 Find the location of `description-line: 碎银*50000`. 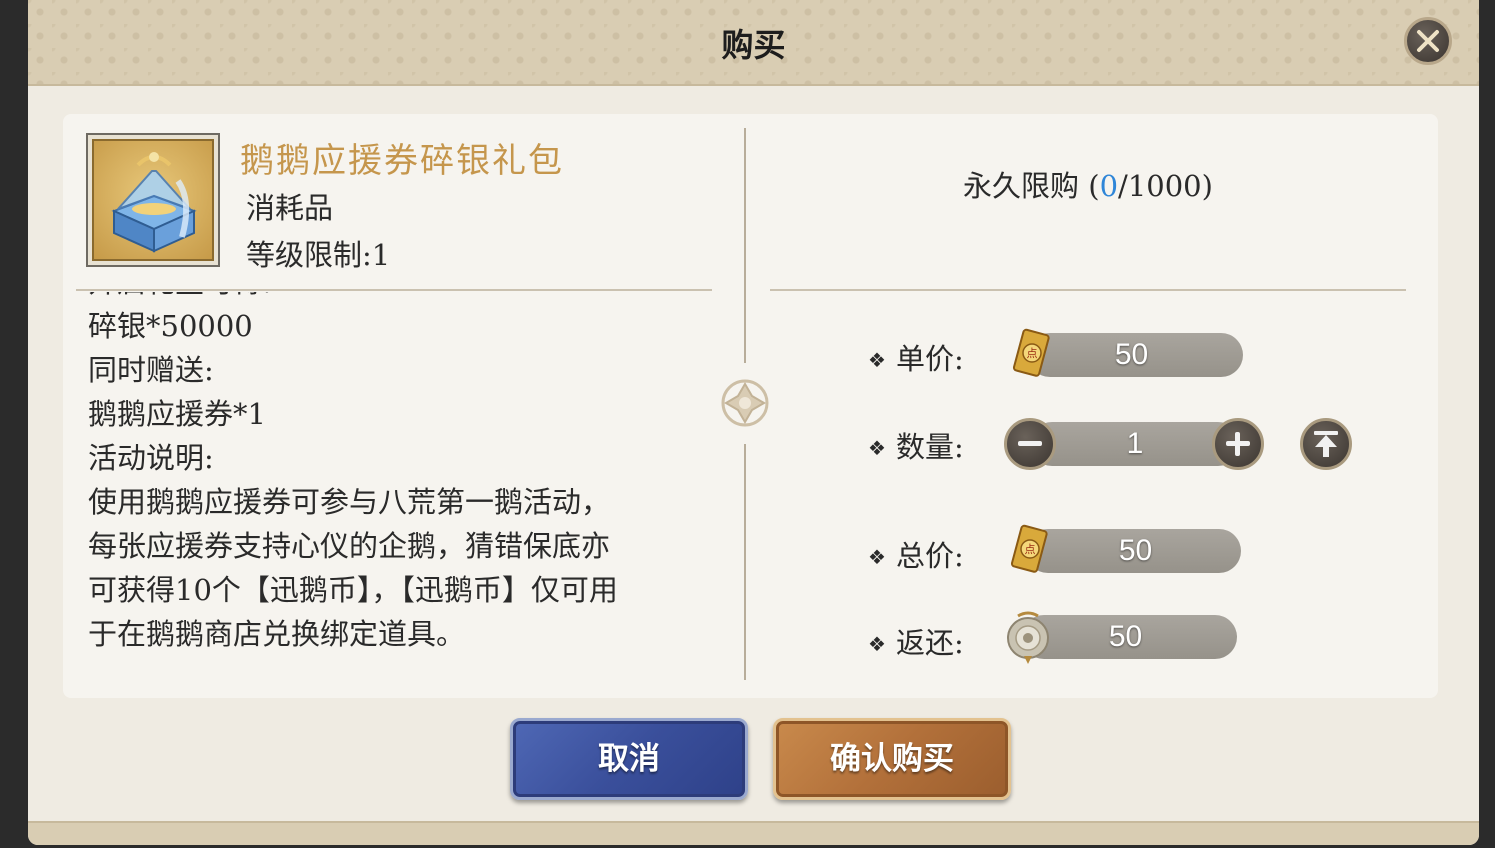

description-line: 碎银*50000 is located at coordinates (170, 326).